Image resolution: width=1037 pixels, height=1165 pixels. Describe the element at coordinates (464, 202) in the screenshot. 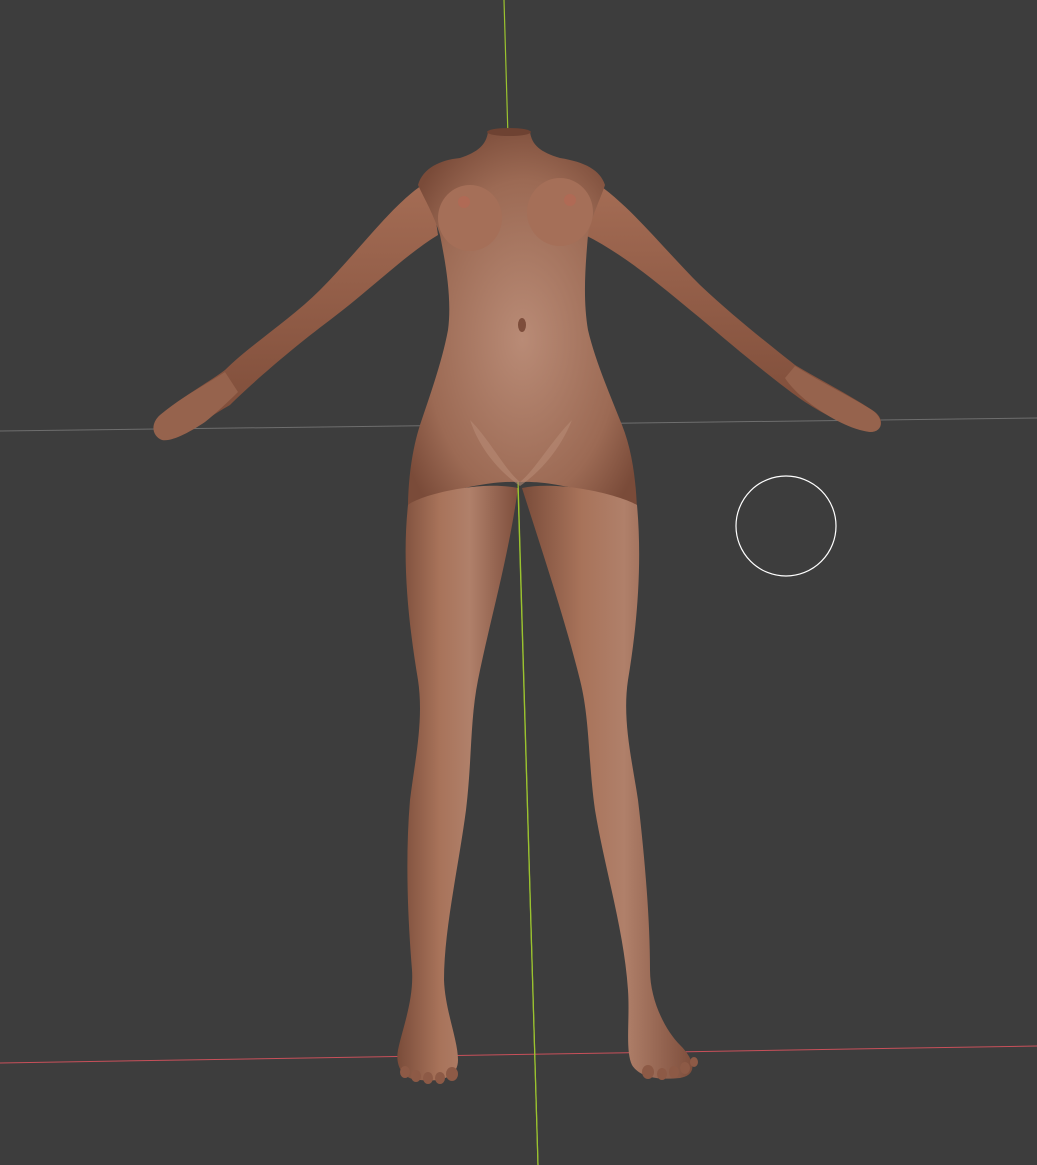

I see `left-nipple` at that location.